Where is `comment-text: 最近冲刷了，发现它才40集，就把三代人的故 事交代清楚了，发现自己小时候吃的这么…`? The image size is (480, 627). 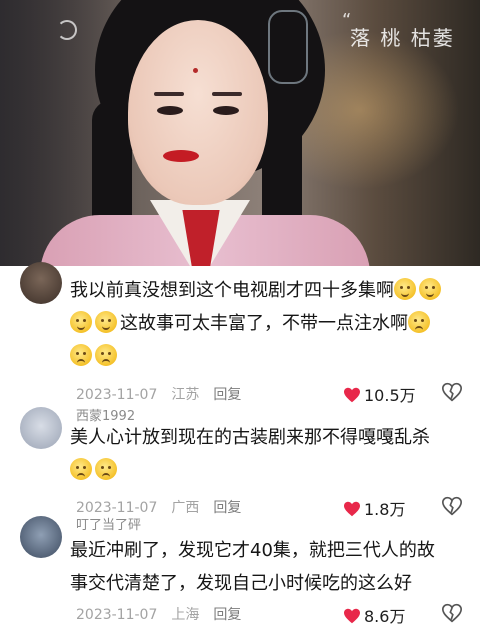
comment-text: 最近冲刷了，发现它才40集，就把三代人的故 事交代清楚了，发现自己小时候吃的这么… is located at coordinates (270, 567).